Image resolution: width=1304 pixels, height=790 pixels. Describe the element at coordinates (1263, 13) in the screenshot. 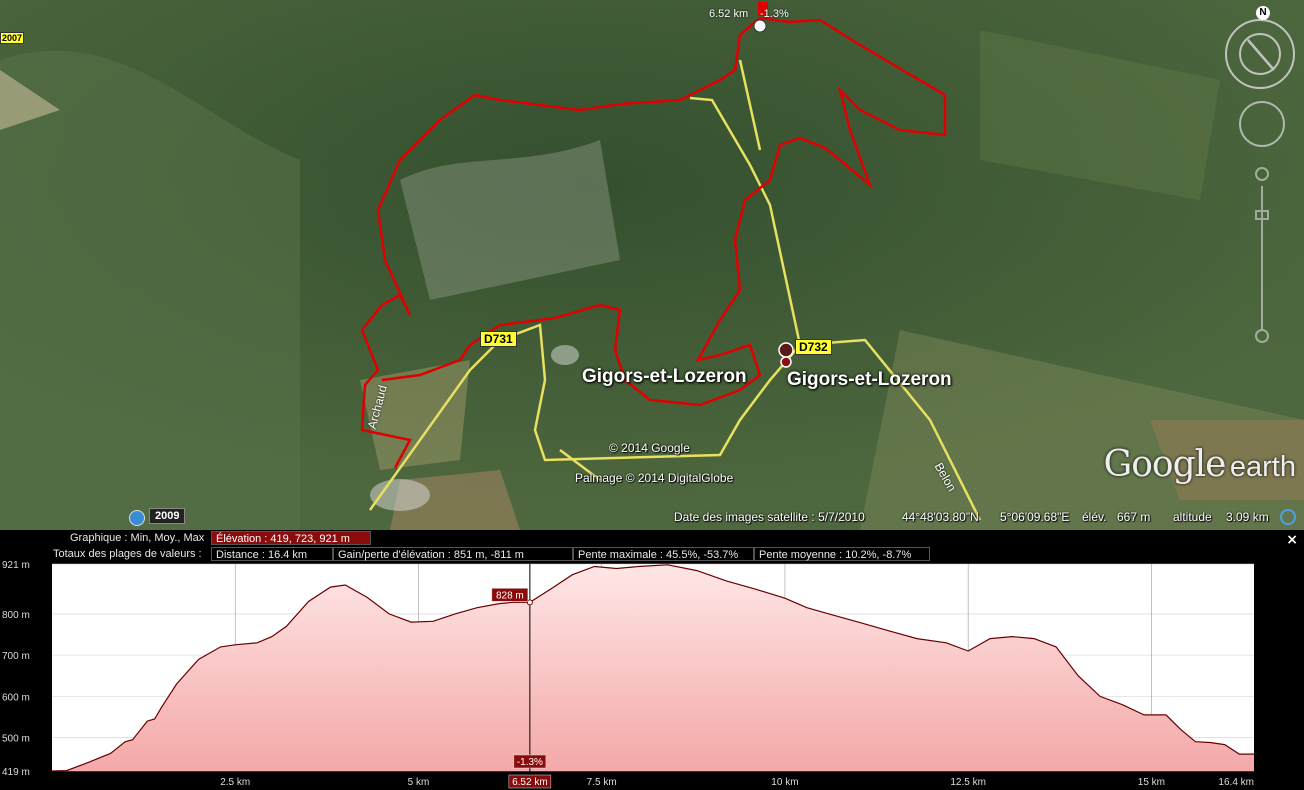

I see `north-indicator: N` at that location.